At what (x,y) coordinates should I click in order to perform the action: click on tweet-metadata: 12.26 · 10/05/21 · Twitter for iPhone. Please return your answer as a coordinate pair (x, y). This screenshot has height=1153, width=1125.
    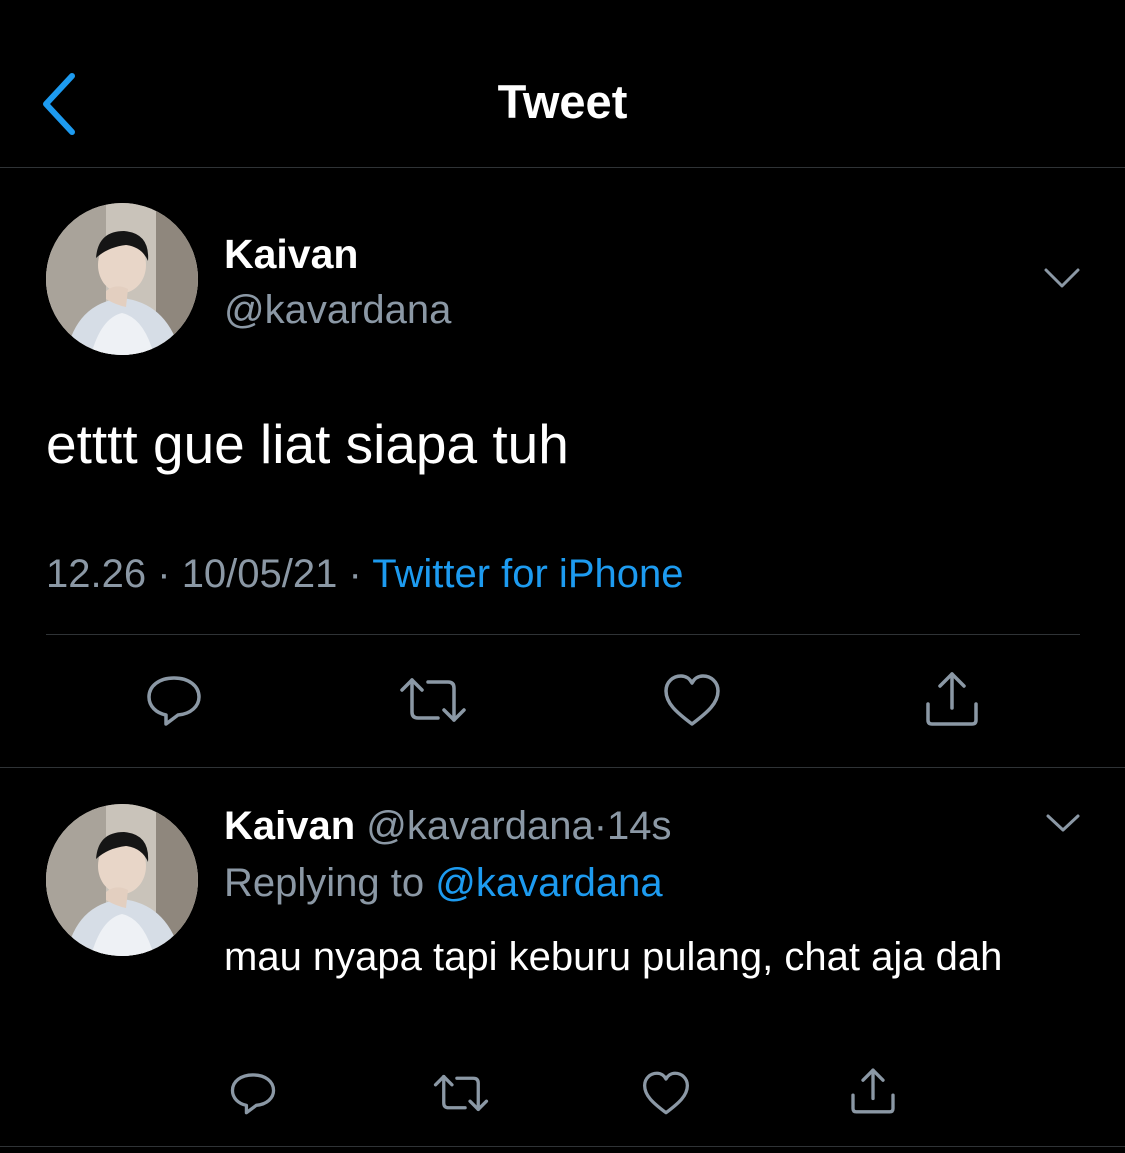
    Looking at the image, I should click on (364, 574).